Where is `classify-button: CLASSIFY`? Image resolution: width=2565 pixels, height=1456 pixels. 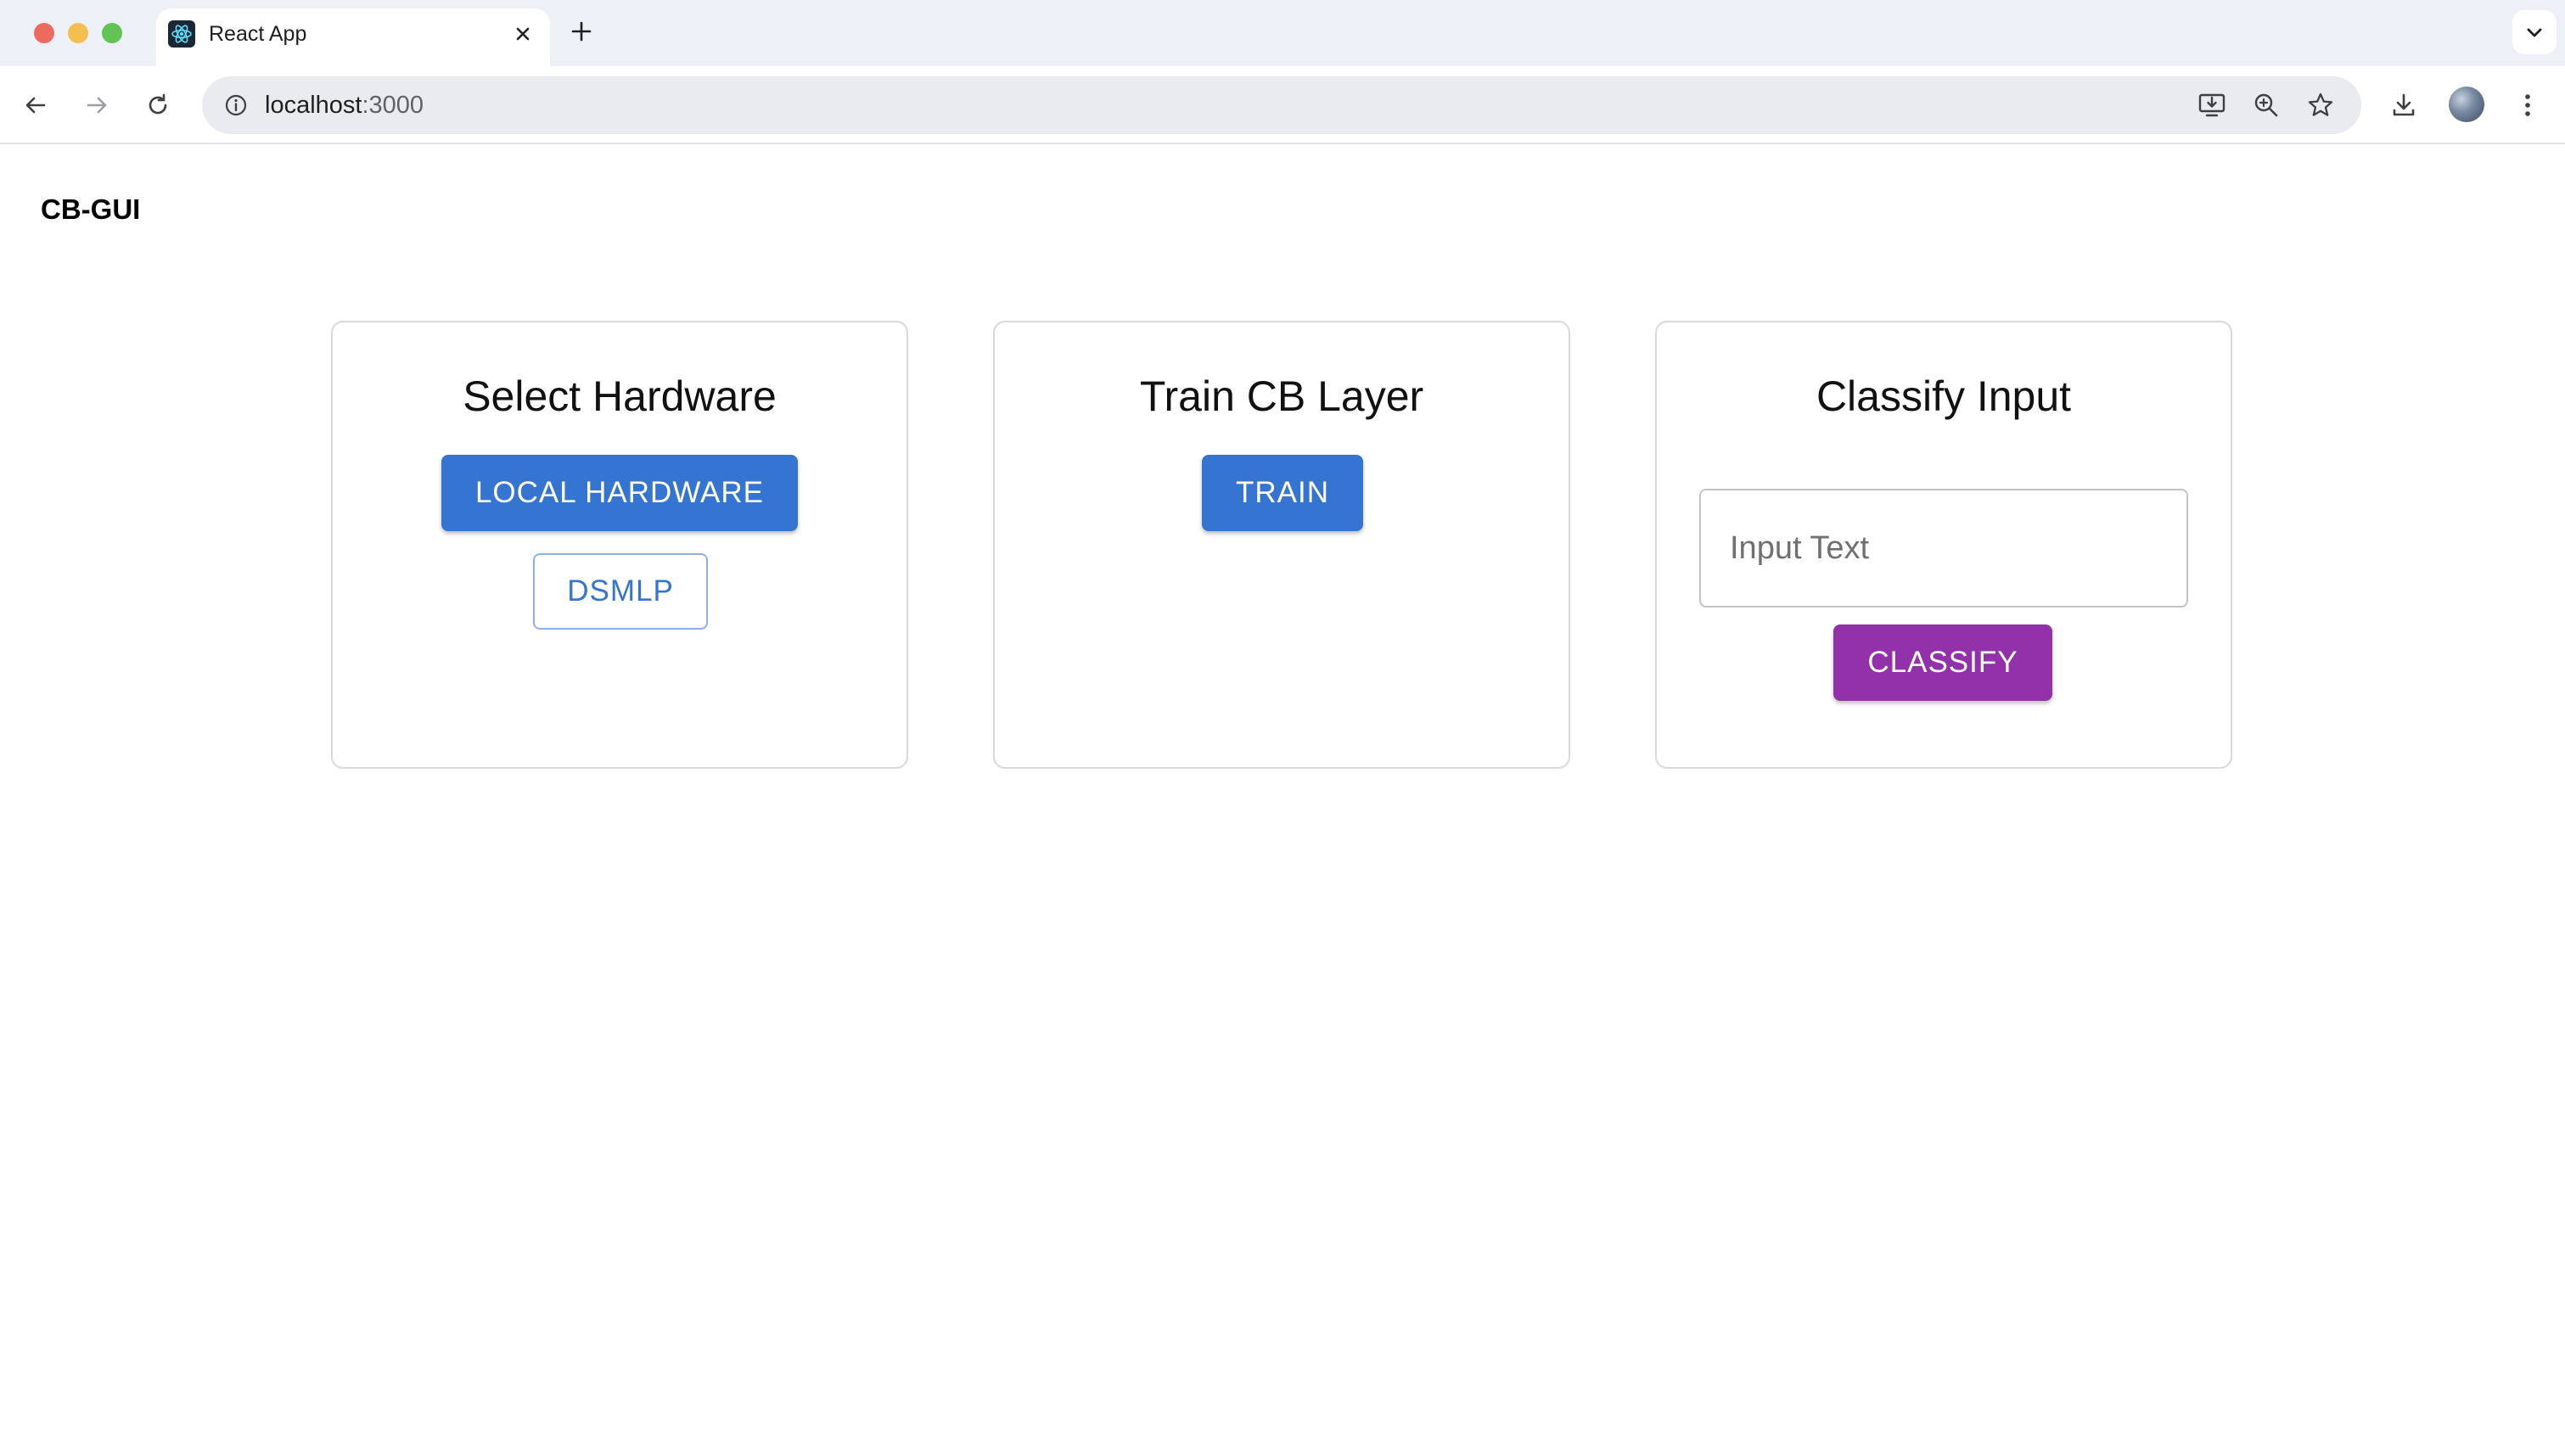 classify-button: CLASSIFY is located at coordinates (1942, 662).